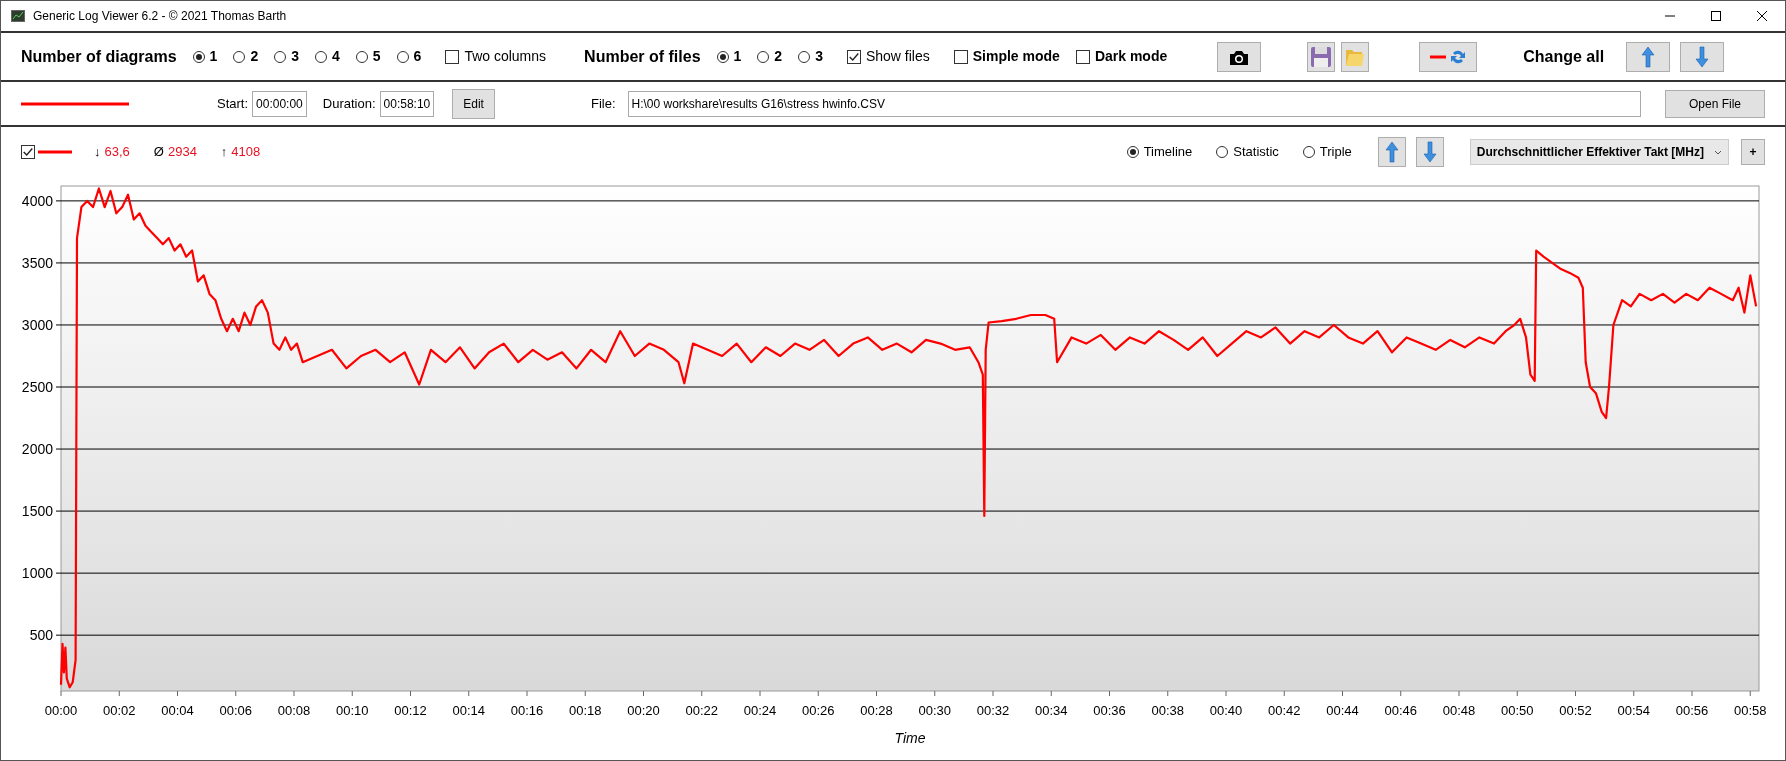 The height and width of the screenshot is (761, 1786). I want to click on axis-tick-label: 00:32, so click(993, 710).